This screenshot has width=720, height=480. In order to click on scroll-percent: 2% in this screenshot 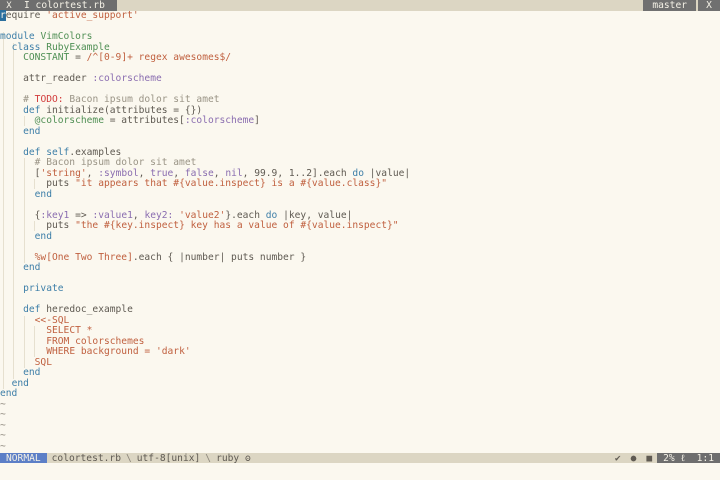, I will do `click(669, 458)`.